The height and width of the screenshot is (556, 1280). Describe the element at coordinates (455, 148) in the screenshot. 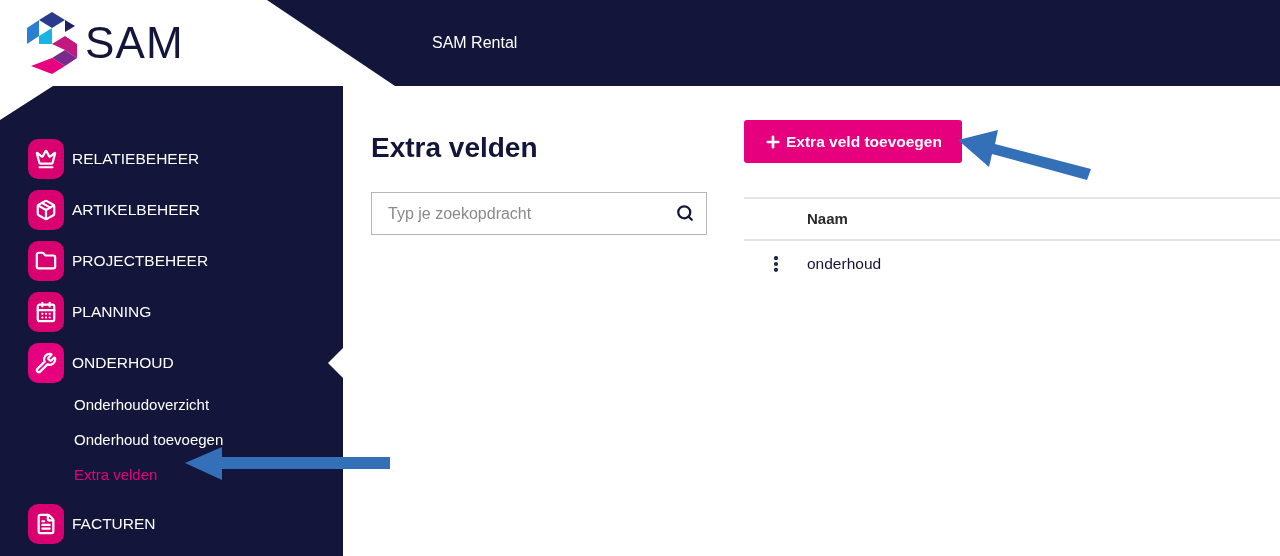

I see `page-title: Extra velden` at that location.